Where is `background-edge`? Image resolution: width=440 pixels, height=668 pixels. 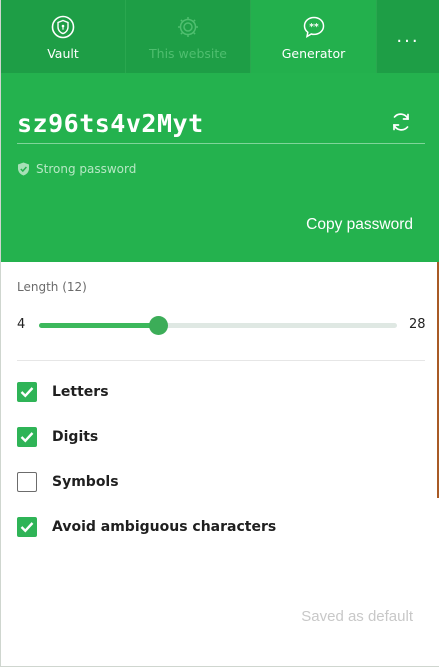
background-edge is located at coordinates (438, 380).